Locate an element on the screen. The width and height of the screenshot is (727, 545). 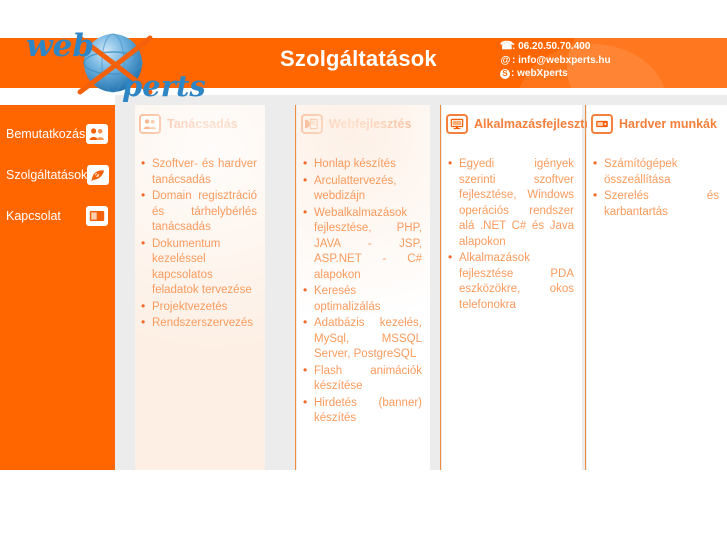
contact-phone-text: : 06.20.50.70.400 is located at coordinates (551, 46).